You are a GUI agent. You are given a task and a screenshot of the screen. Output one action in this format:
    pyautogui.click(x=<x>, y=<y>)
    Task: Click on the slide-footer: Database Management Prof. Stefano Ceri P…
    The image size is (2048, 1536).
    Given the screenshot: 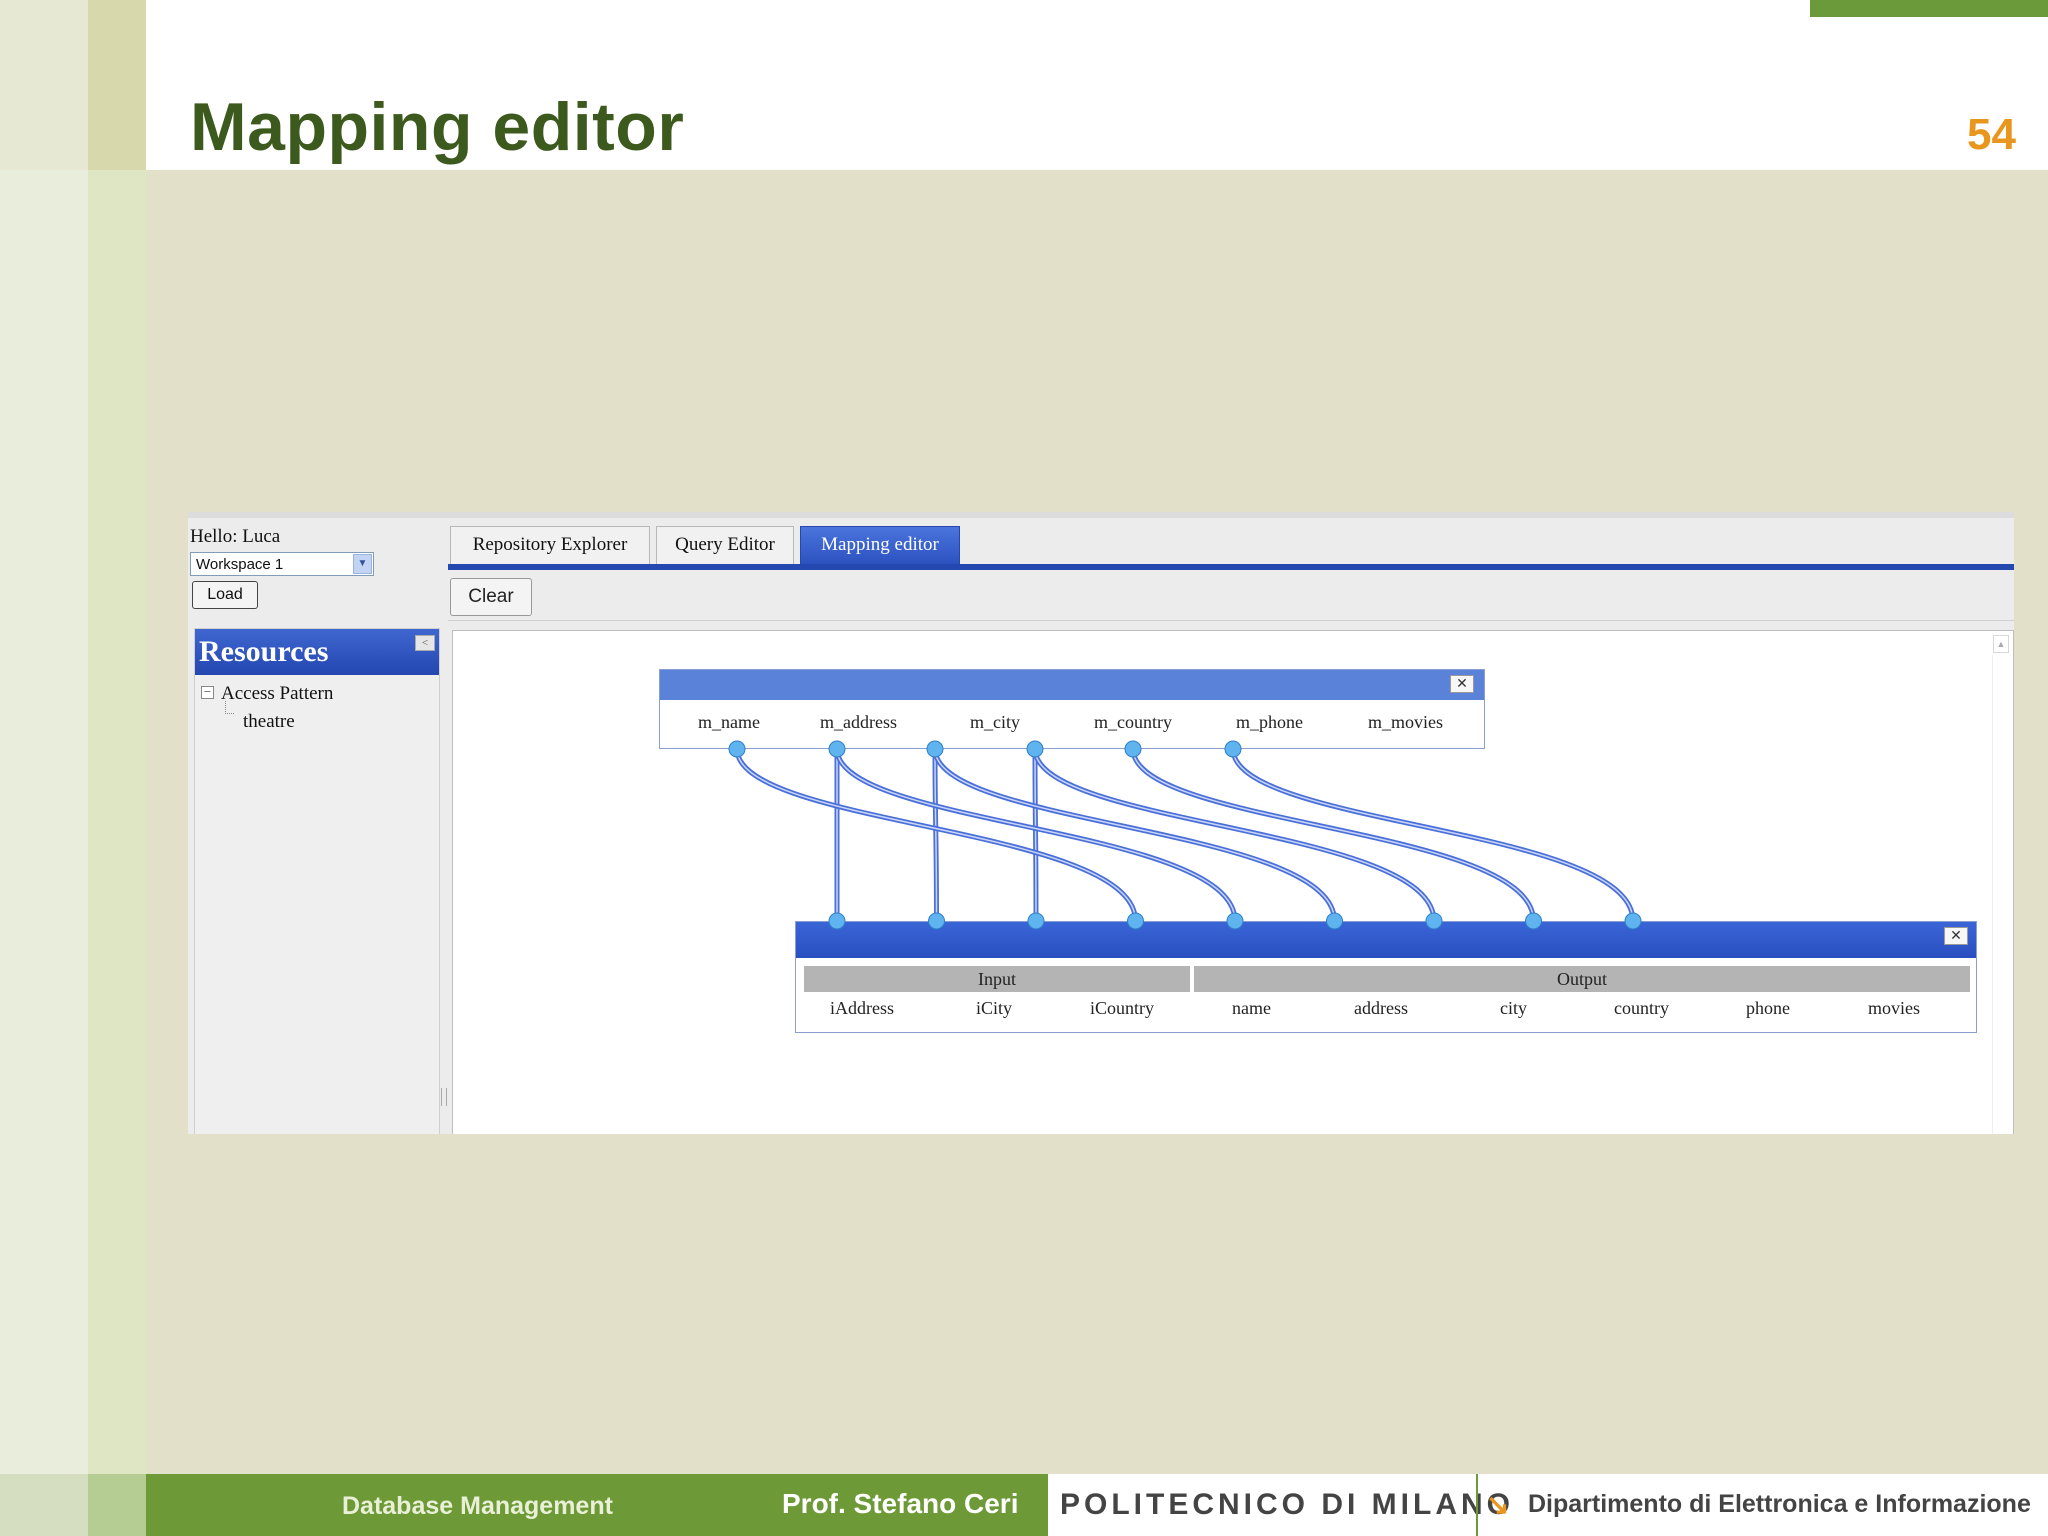 What is the action you would take?
    pyautogui.click(x=1097, y=1505)
    